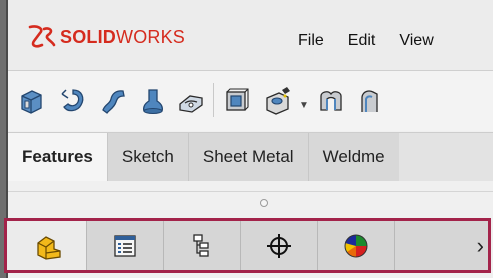 The image size is (493, 278). I want to click on feature-tree-icon, so click(48, 247).